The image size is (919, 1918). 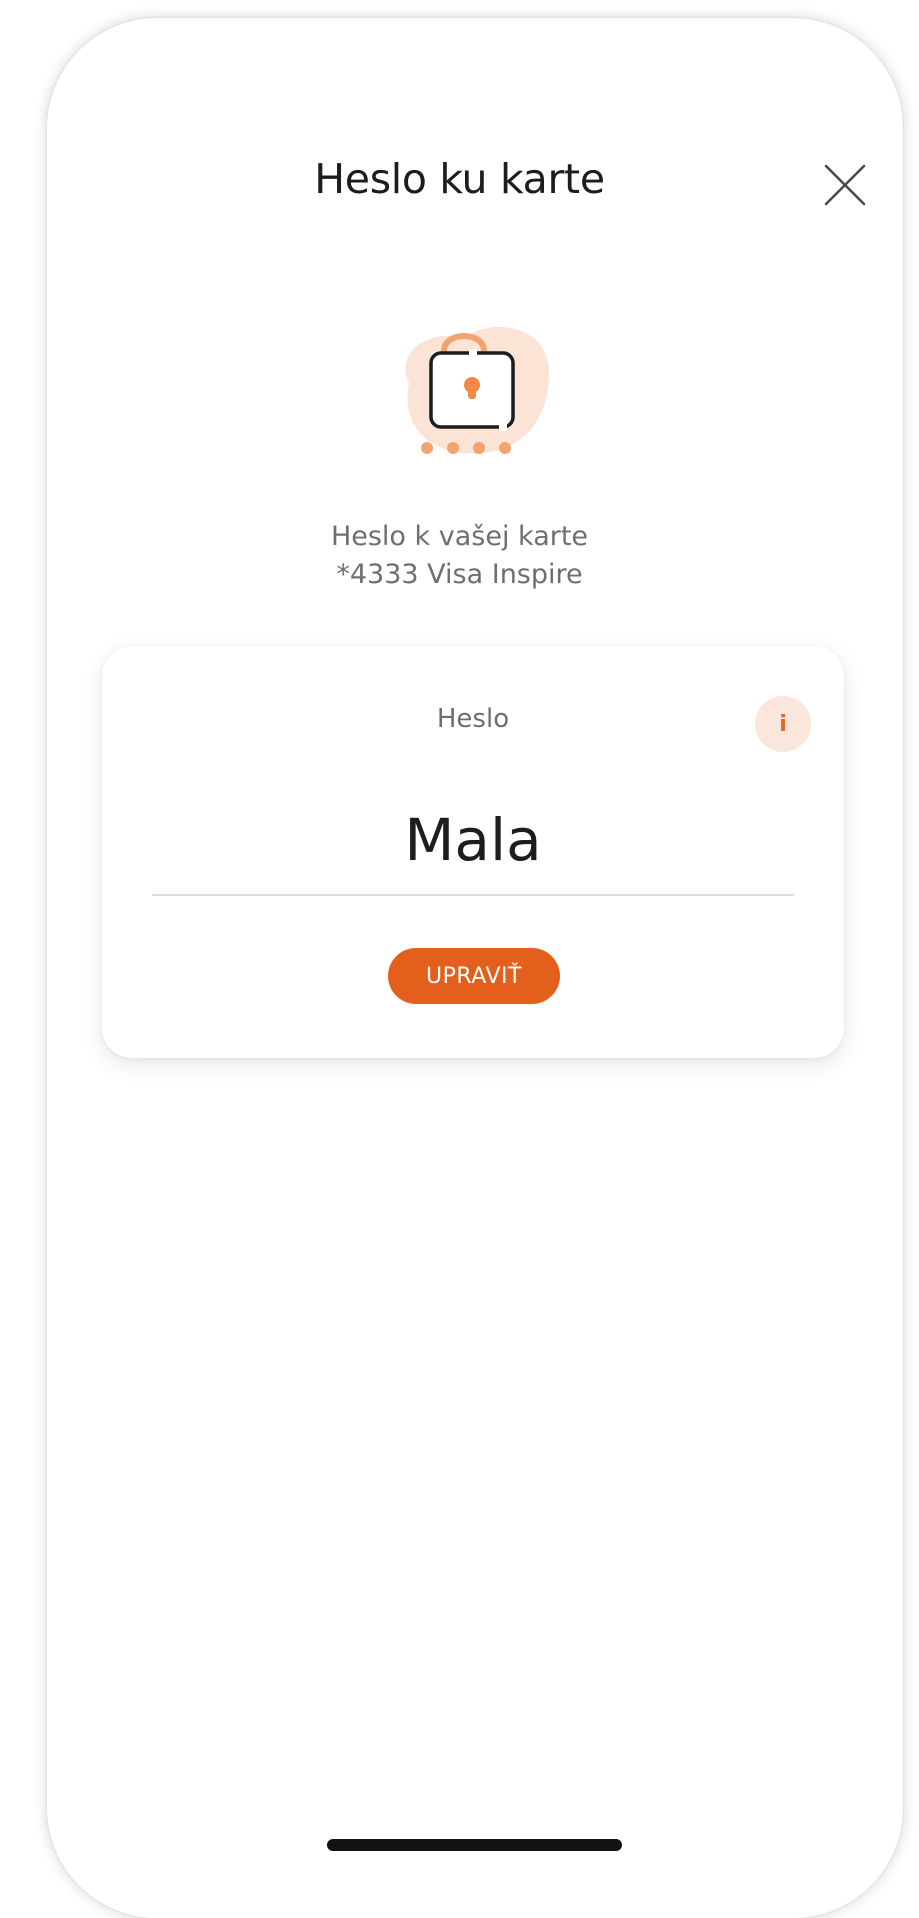 What do you see at coordinates (459, 179) in the screenshot?
I see `page-title: Heslo ku karte` at bounding box center [459, 179].